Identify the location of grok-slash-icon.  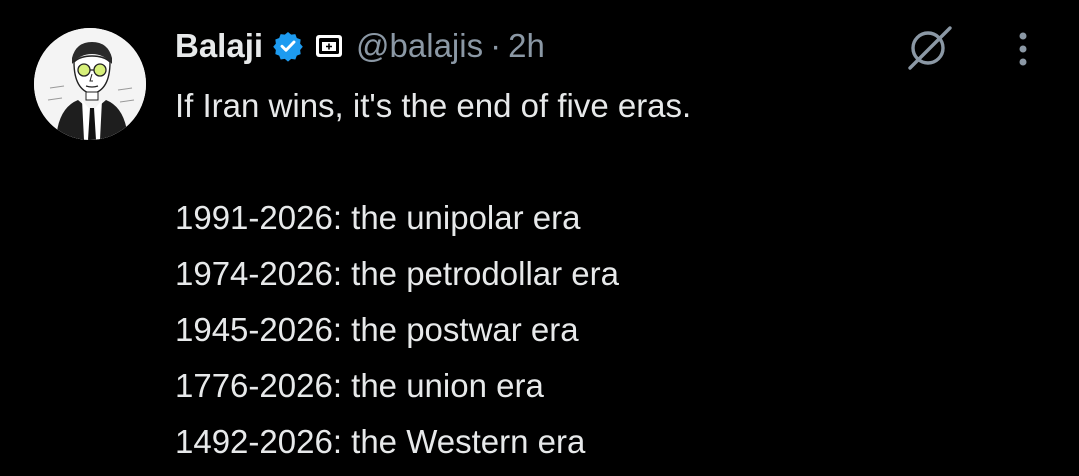
(930, 46).